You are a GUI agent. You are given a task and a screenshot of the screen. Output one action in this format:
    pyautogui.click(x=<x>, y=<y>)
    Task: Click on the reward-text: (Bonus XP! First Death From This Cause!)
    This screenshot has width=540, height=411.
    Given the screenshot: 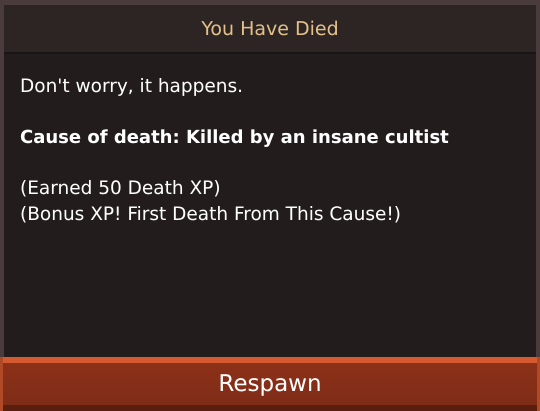 What is the action you would take?
    pyautogui.click(x=211, y=215)
    